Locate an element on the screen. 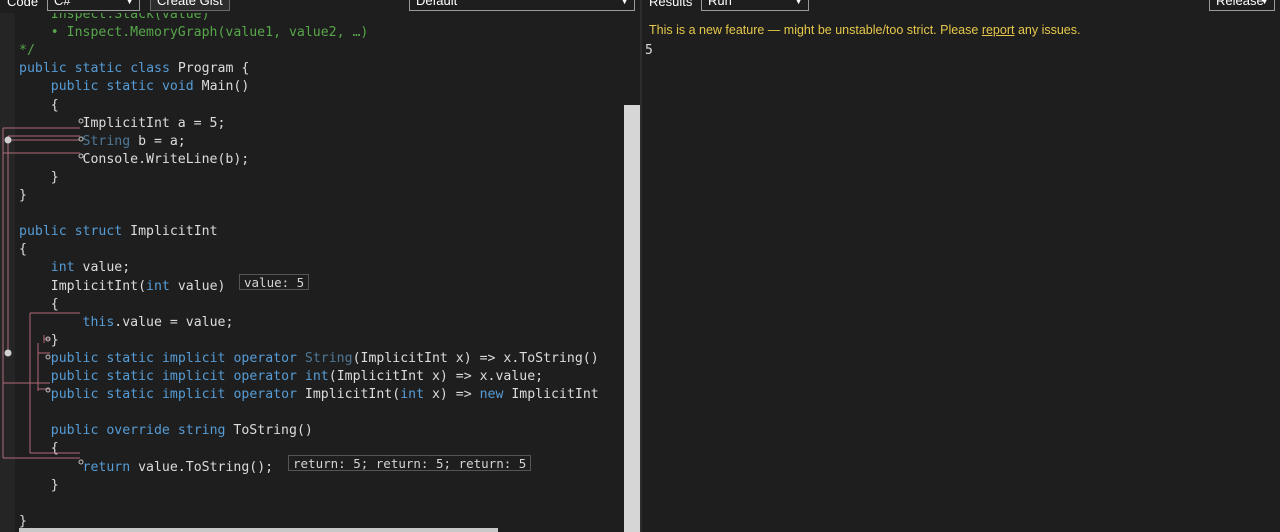 The width and height of the screenshot is (1280, 532). language-value: C# is located at coordinates (62, 4).